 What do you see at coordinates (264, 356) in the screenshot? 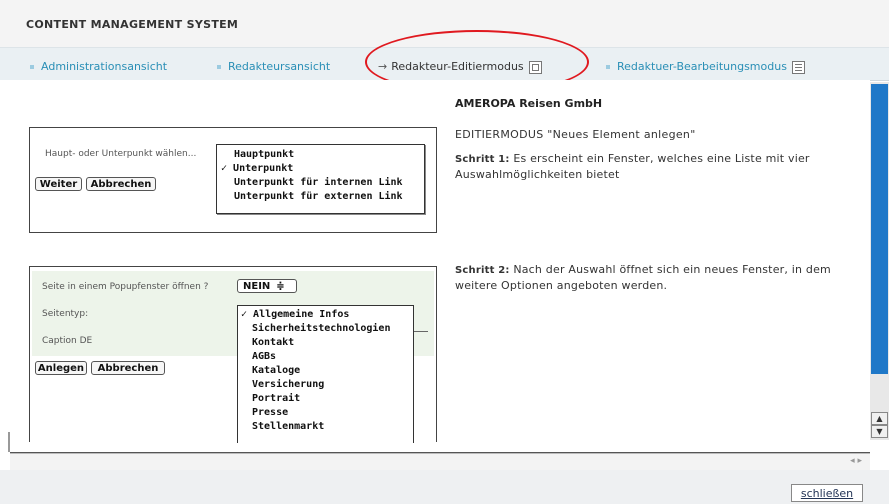
I see `option-agbs: AGBs` at bounding box center [264, 356].